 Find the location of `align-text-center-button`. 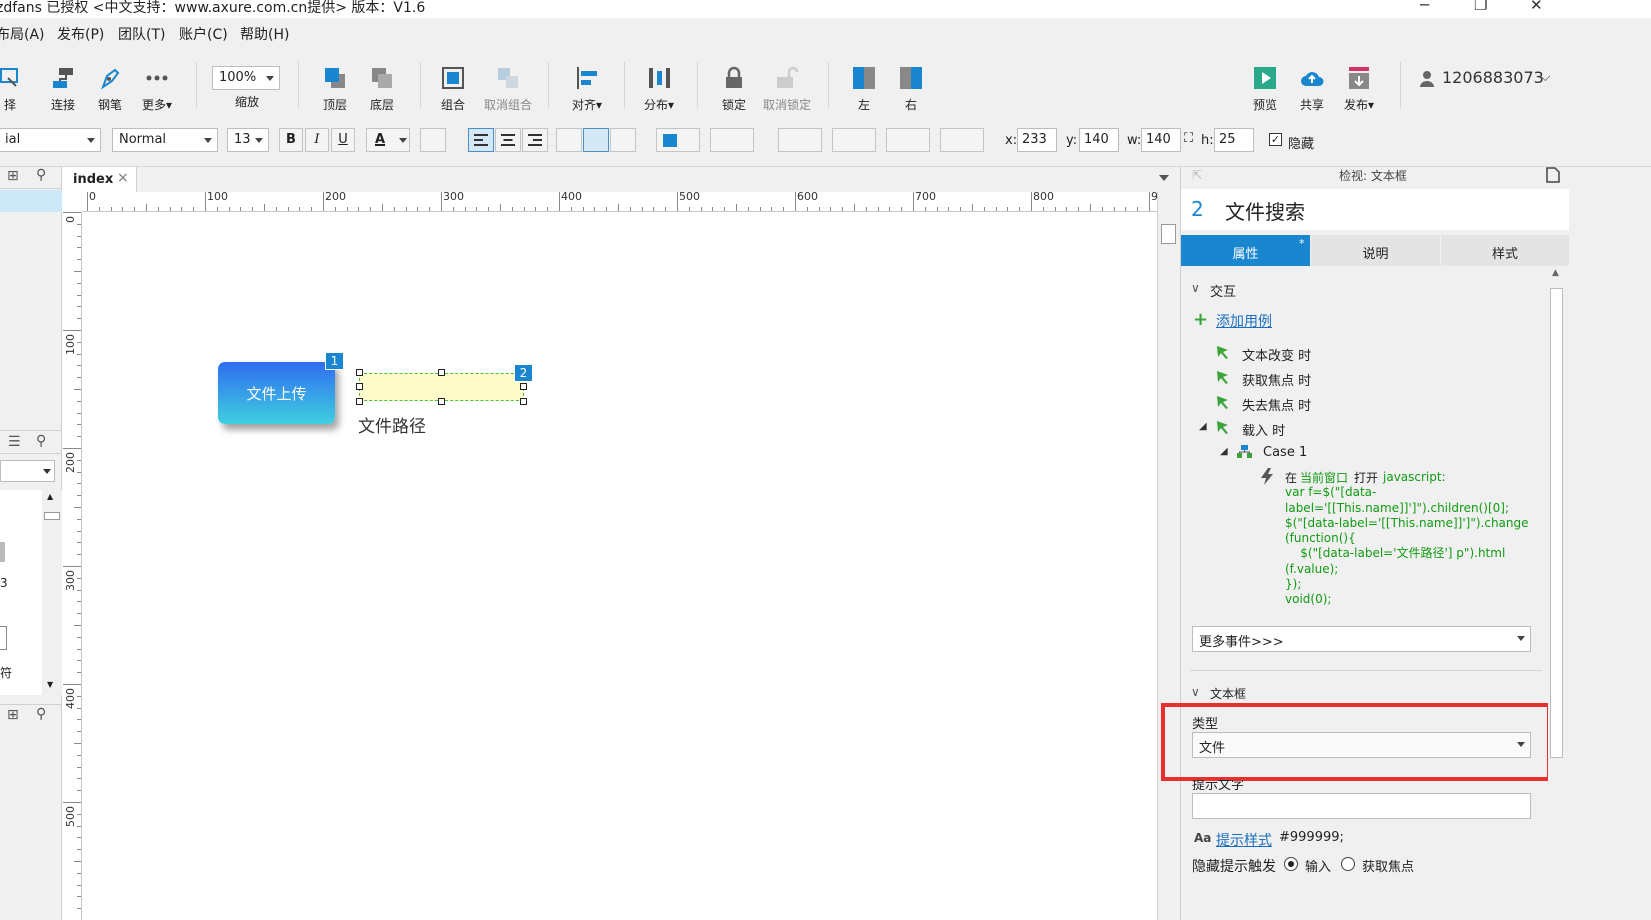

align-text-center-button is located at coordinates (508, 140).